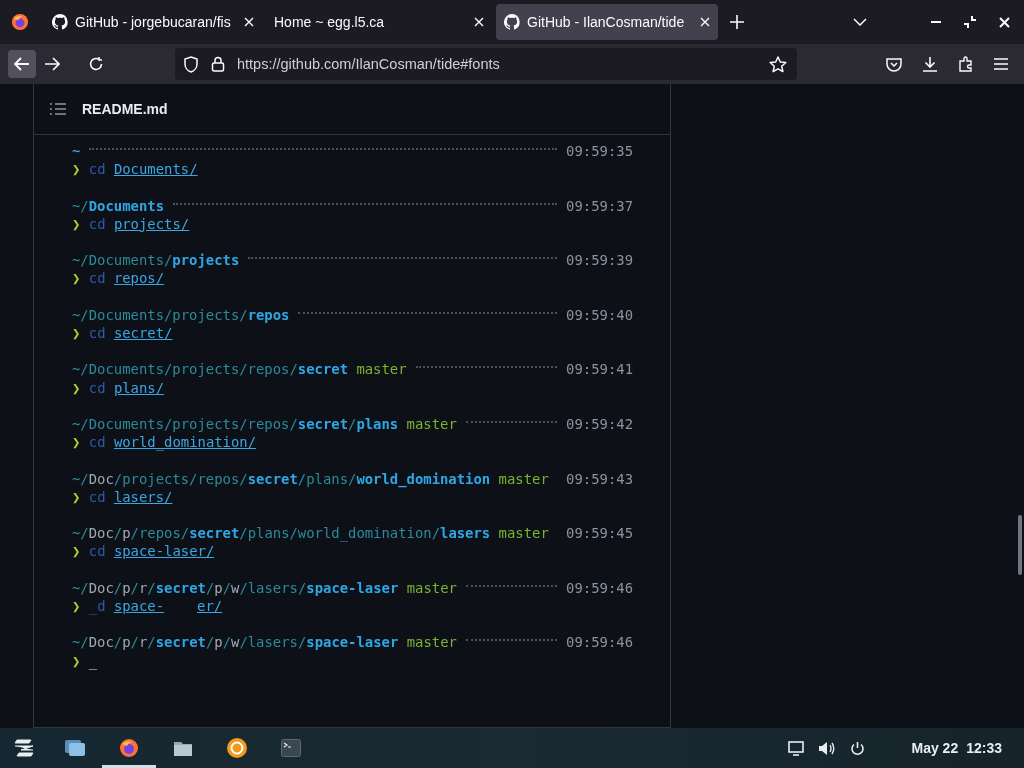  What do you see at coordinates (156, 260) in the screenshot?
I see `prompt-path: ~/Documents/projects` at bounding box center [156, 260].